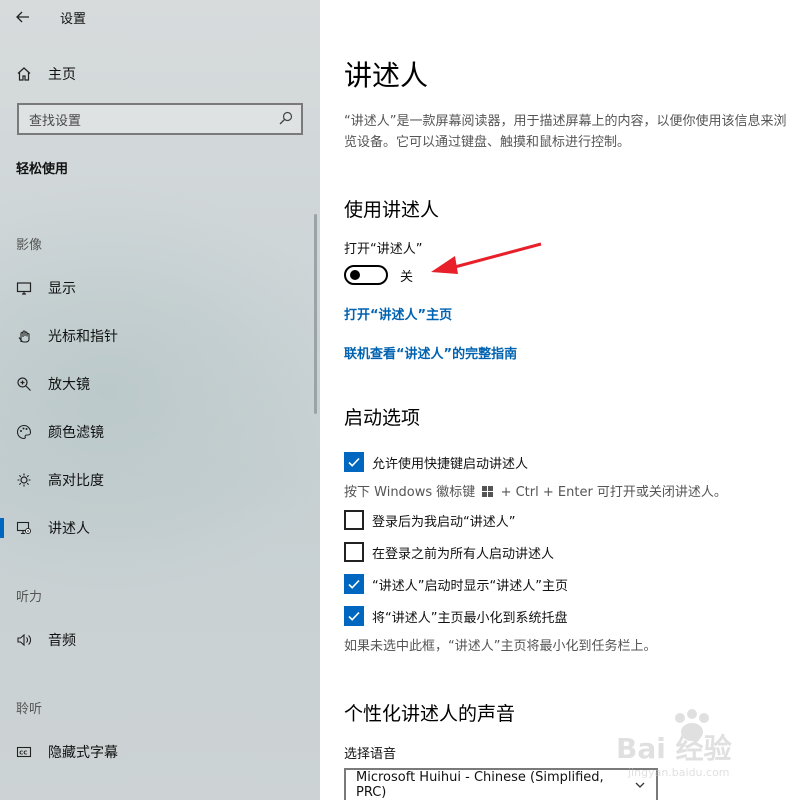 Image resolution: width=800 pixels, height=800 pixels. Describe the element at coordinates (76, 433) in the screenshot. I see `sidebar-item-label: 颜色滤镜` at that location.